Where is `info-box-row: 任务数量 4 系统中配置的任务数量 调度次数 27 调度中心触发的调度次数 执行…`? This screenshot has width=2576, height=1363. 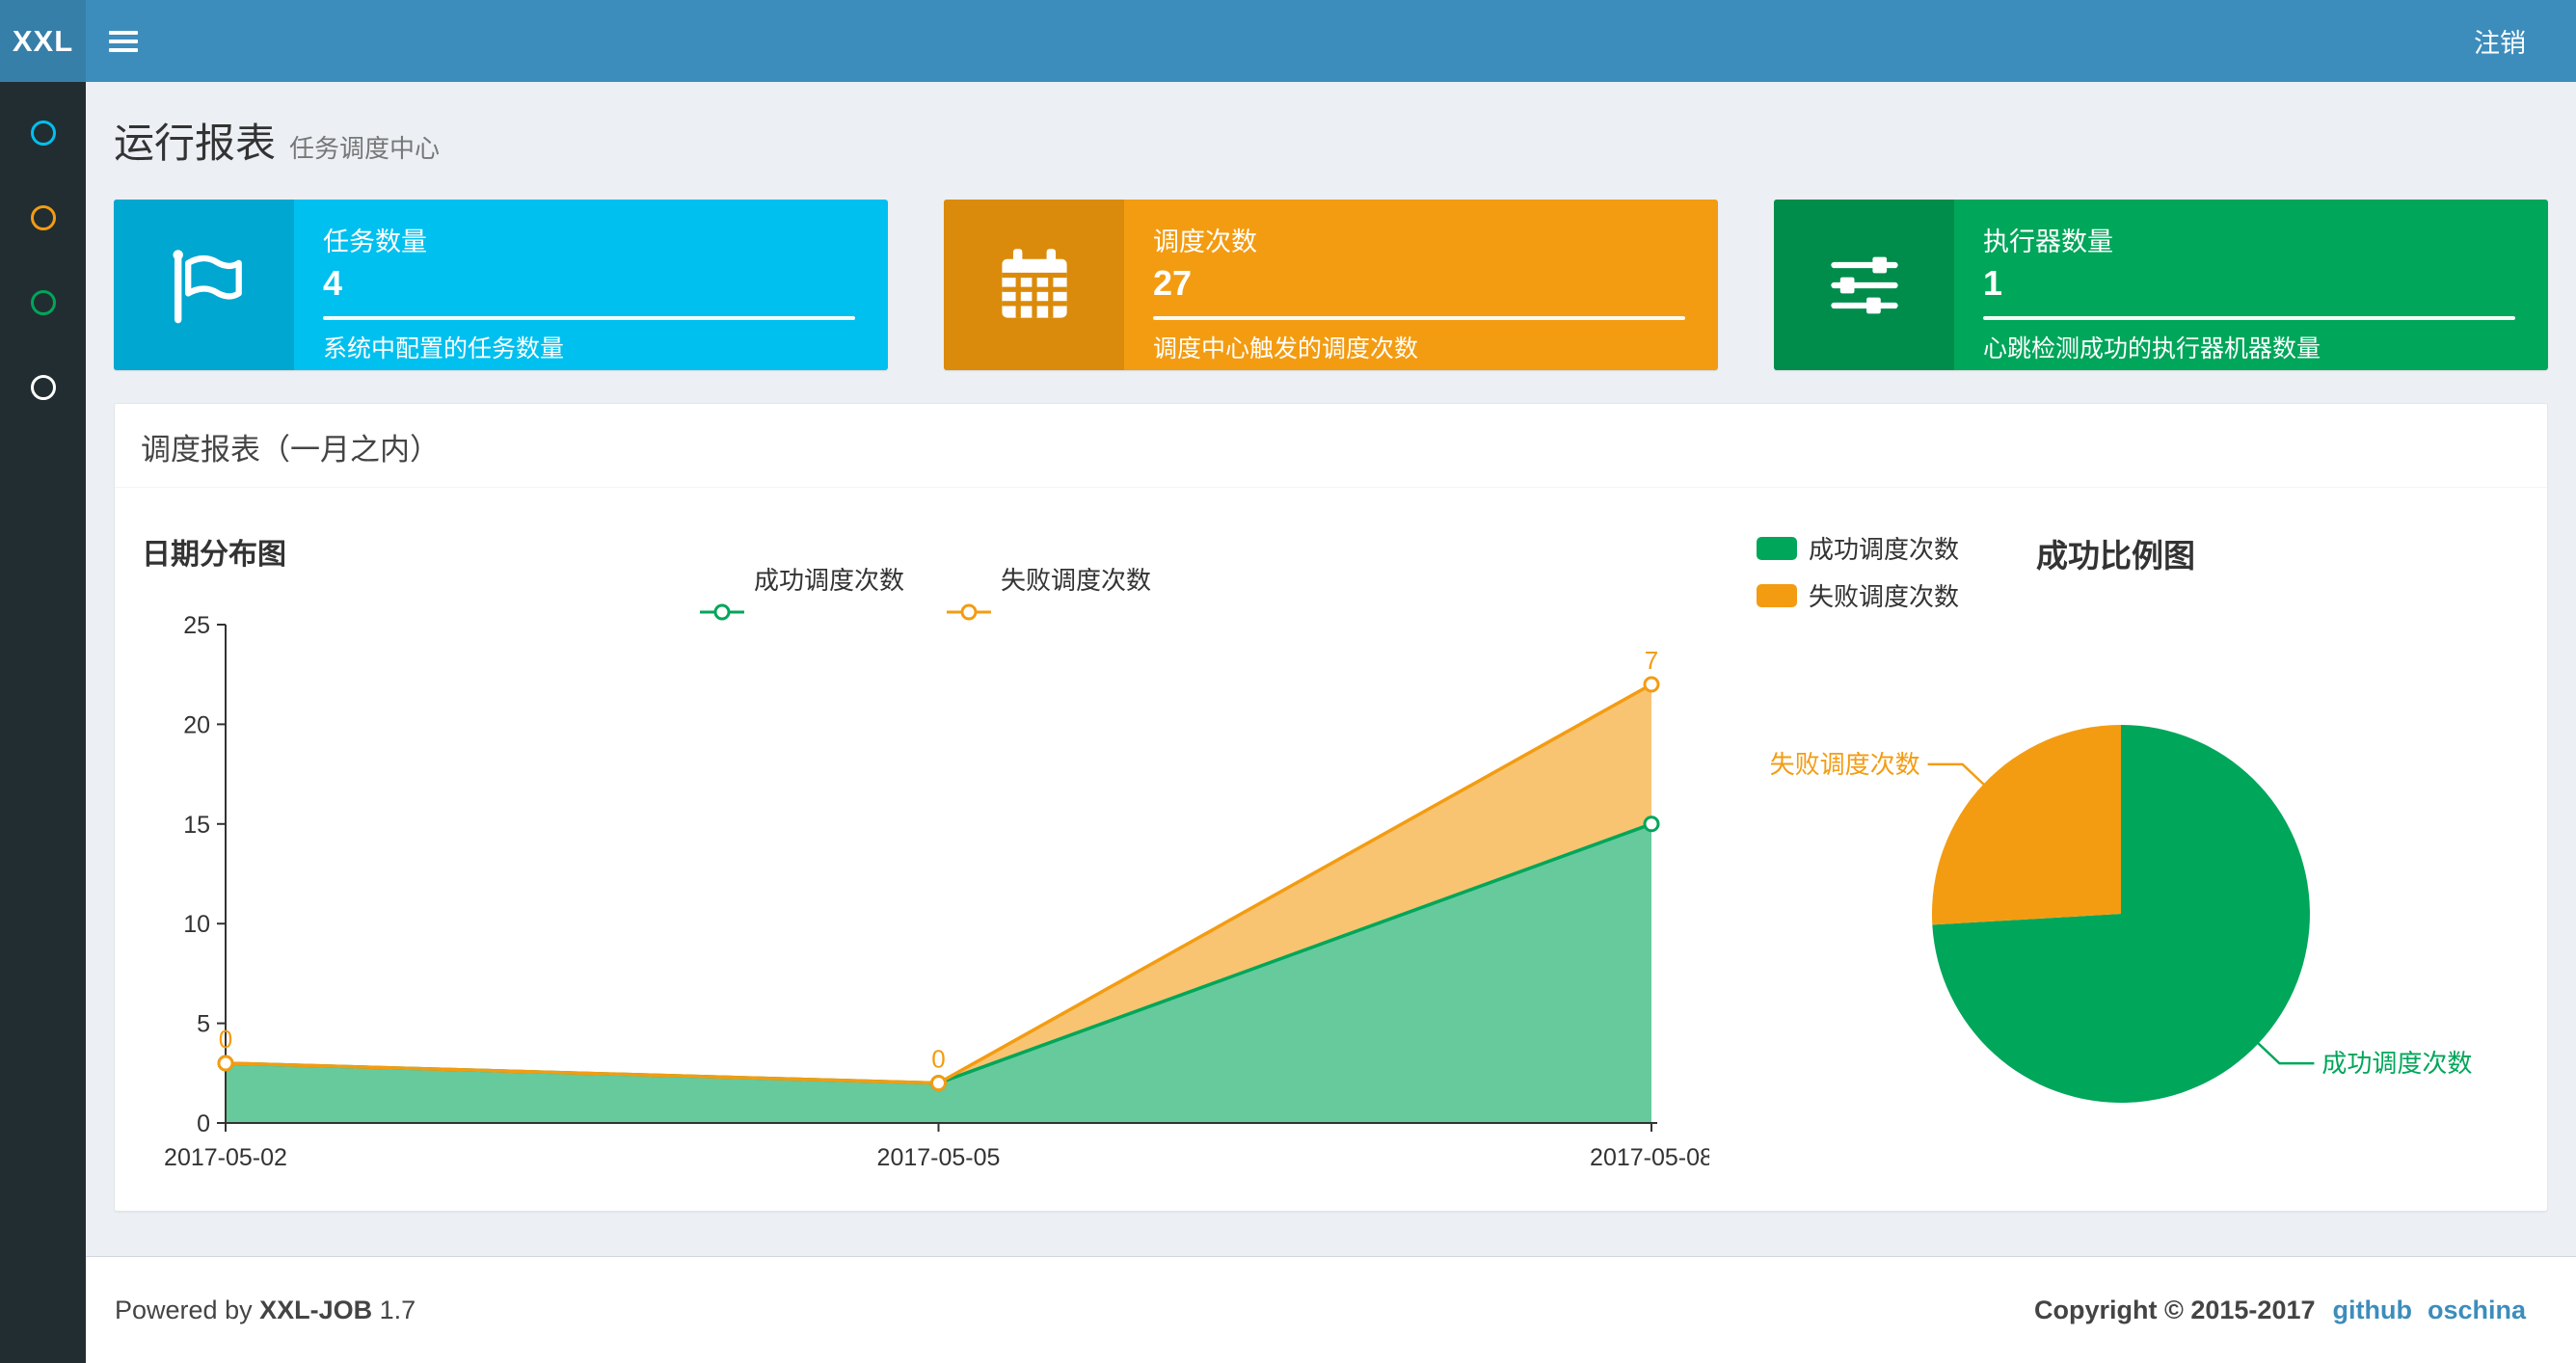 info-box-row: 任务数量 4 系统中配置的任务数量 调度次数 27 调度中心触发的调度次数 执行… is located at coordinates (1331, 285).